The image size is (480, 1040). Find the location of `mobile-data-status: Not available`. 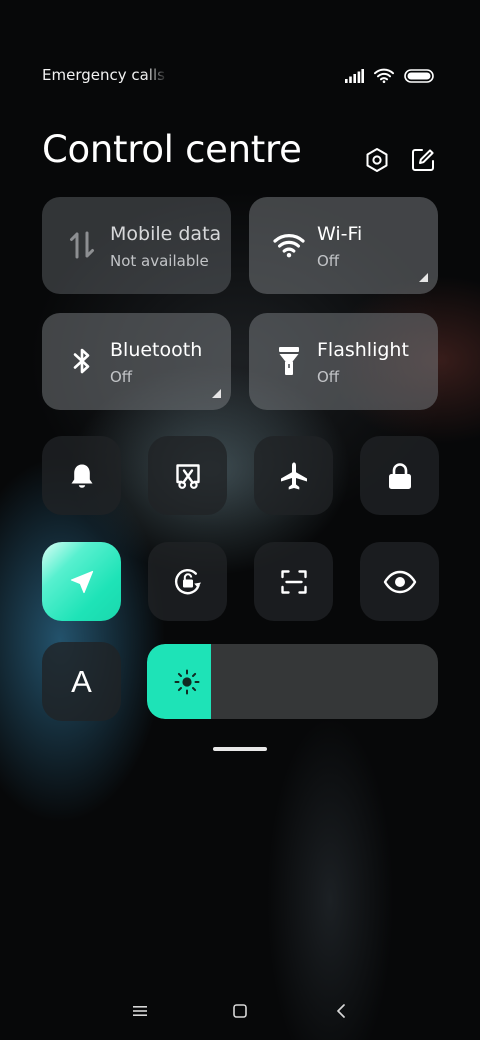

mobile-data-status: Not available is located at coordinates (159, 261).